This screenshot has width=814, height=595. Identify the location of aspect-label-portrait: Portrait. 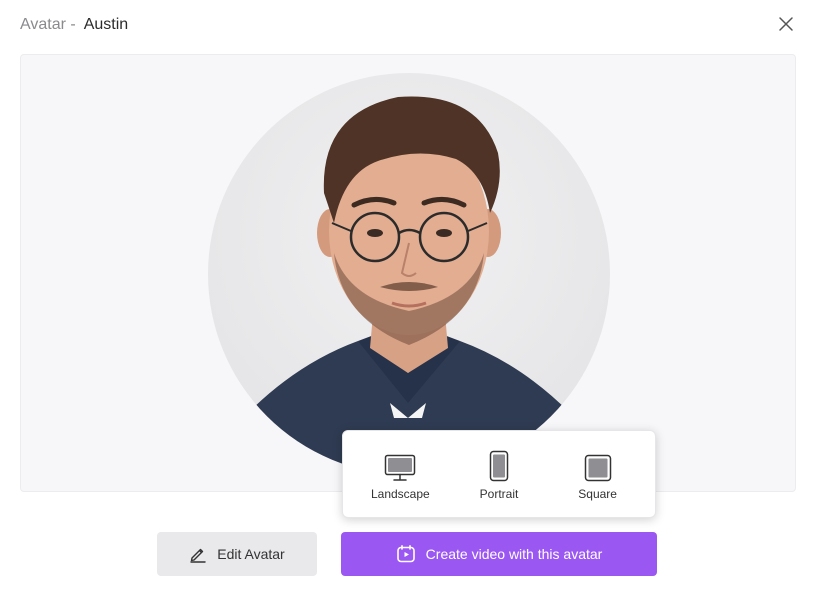
(499, 493).